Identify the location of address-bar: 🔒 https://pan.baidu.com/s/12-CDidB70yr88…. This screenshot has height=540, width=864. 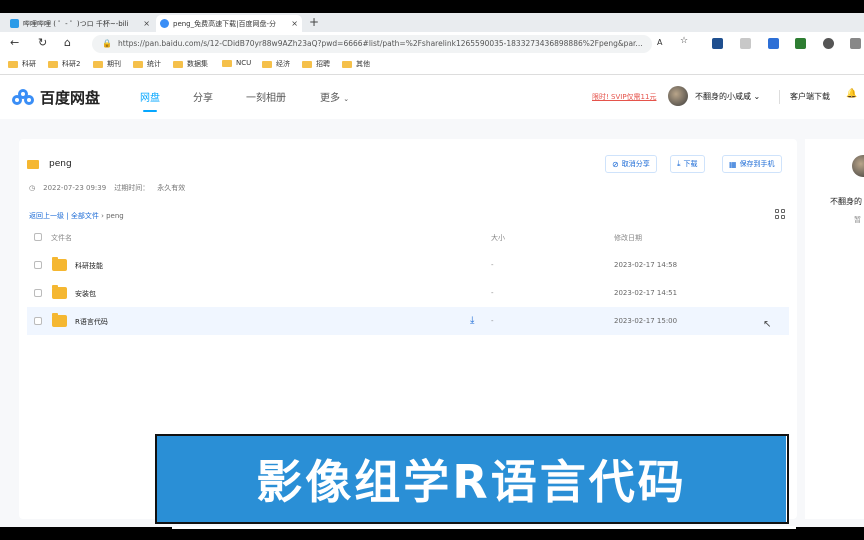
(372, 44).